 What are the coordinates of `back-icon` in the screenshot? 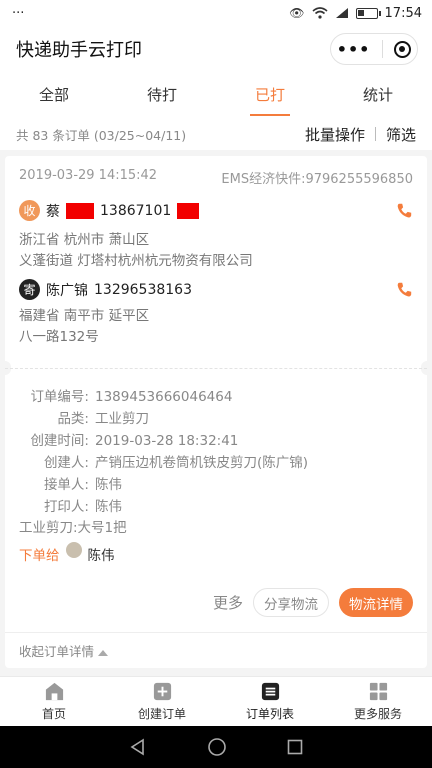 It's located at (138, 747).